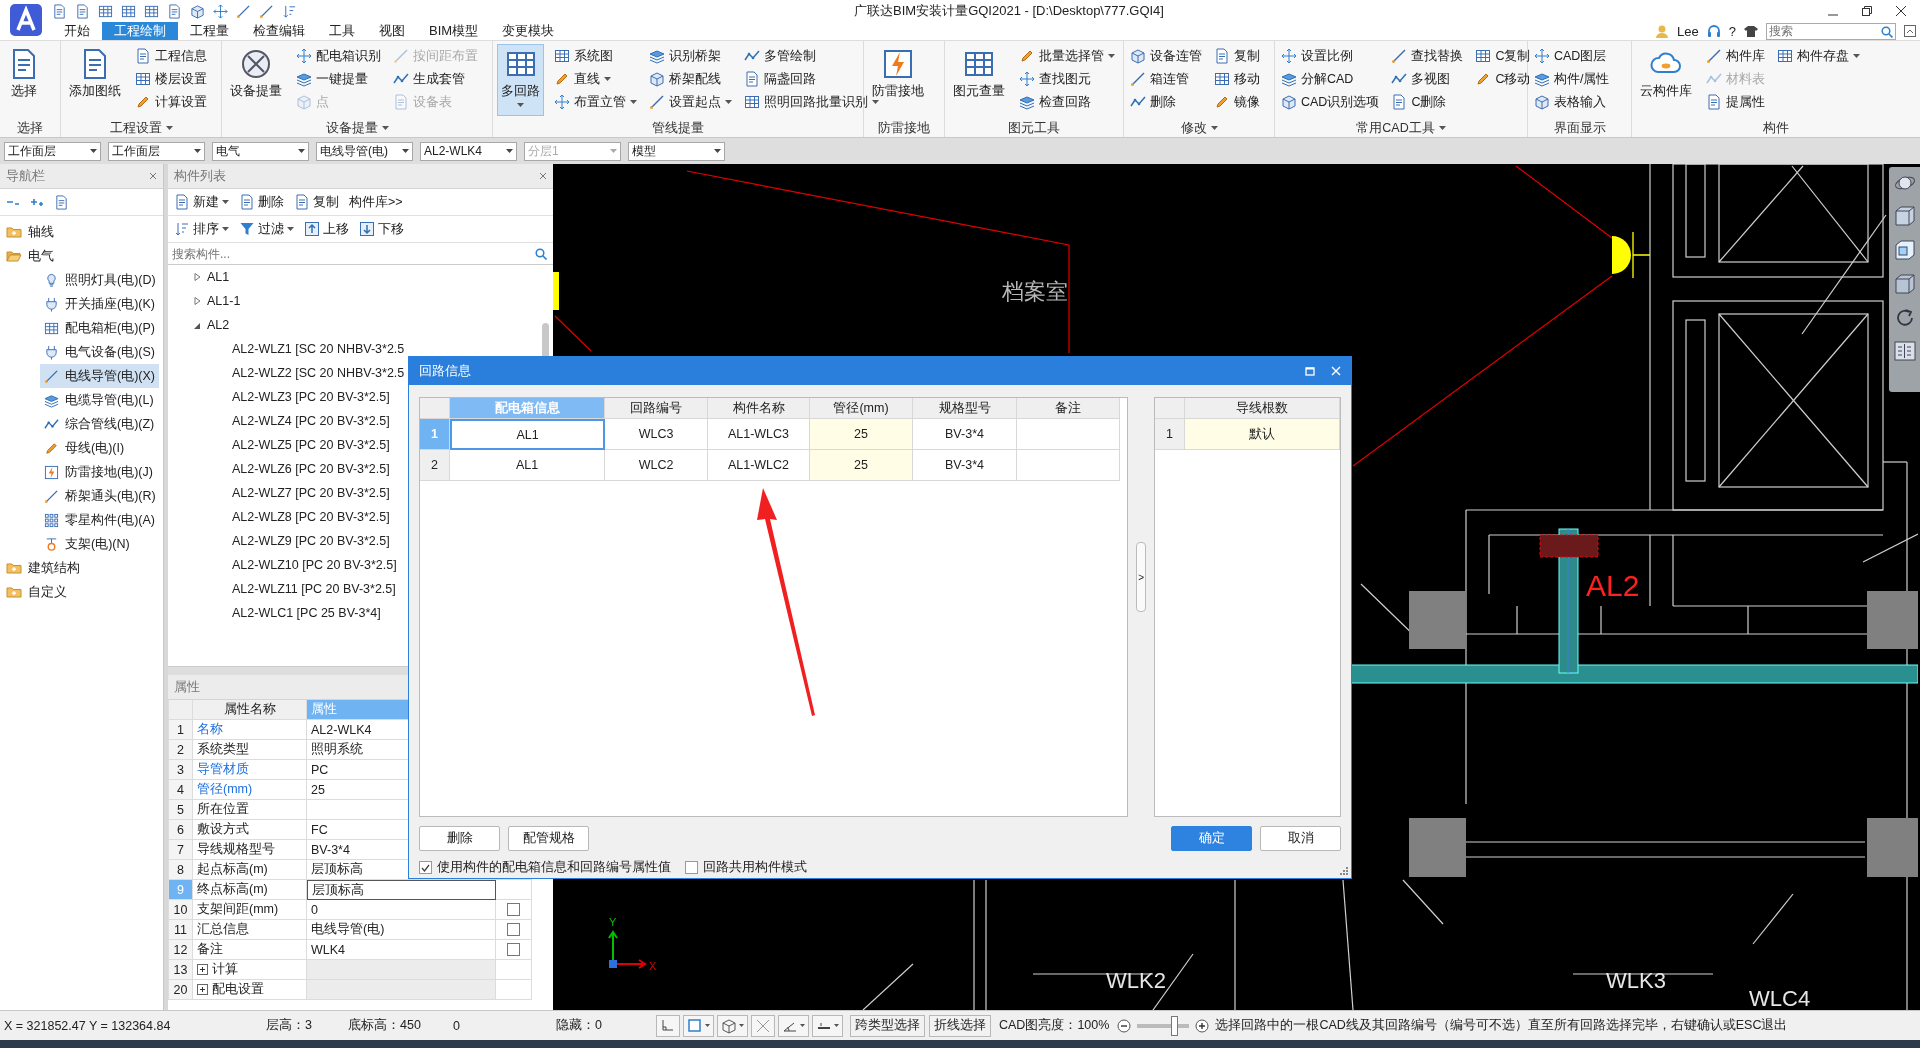 This screenshot has height=1048, width=1920. I want to click on dialog-button: 删除, so click(459, 838).